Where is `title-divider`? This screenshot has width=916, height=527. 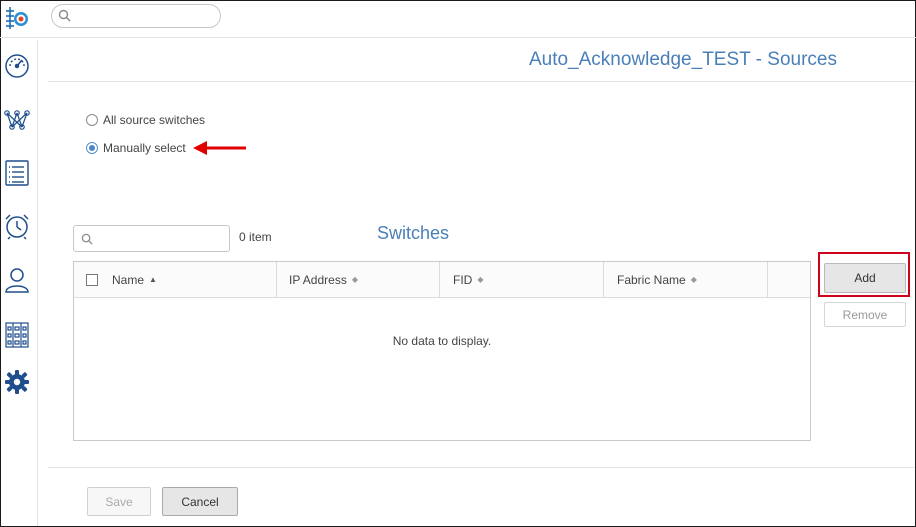 title-divider is located at coordinates (481, 81).